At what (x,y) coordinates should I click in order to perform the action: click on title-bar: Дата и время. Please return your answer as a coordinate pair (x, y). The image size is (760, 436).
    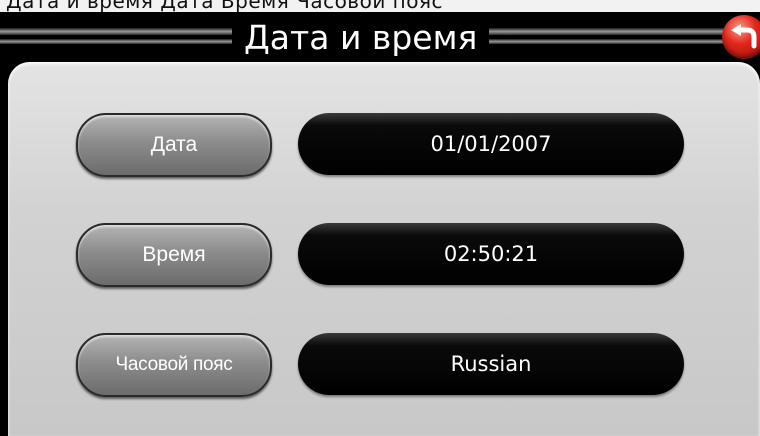
    Looking at the image, I should click on (380, 37).